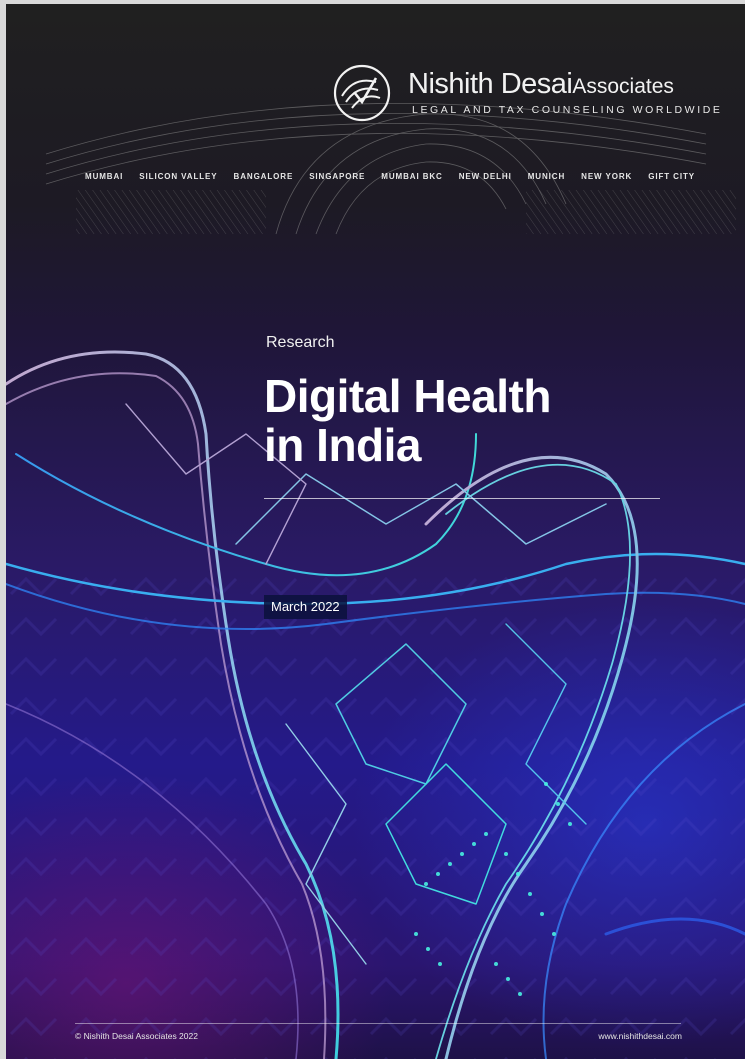 This screenshot has width=745, height=1059. Describe the element at coordinates (623, 86) in the screenshot. I see `brand-name-suffix: Associates` at that location.